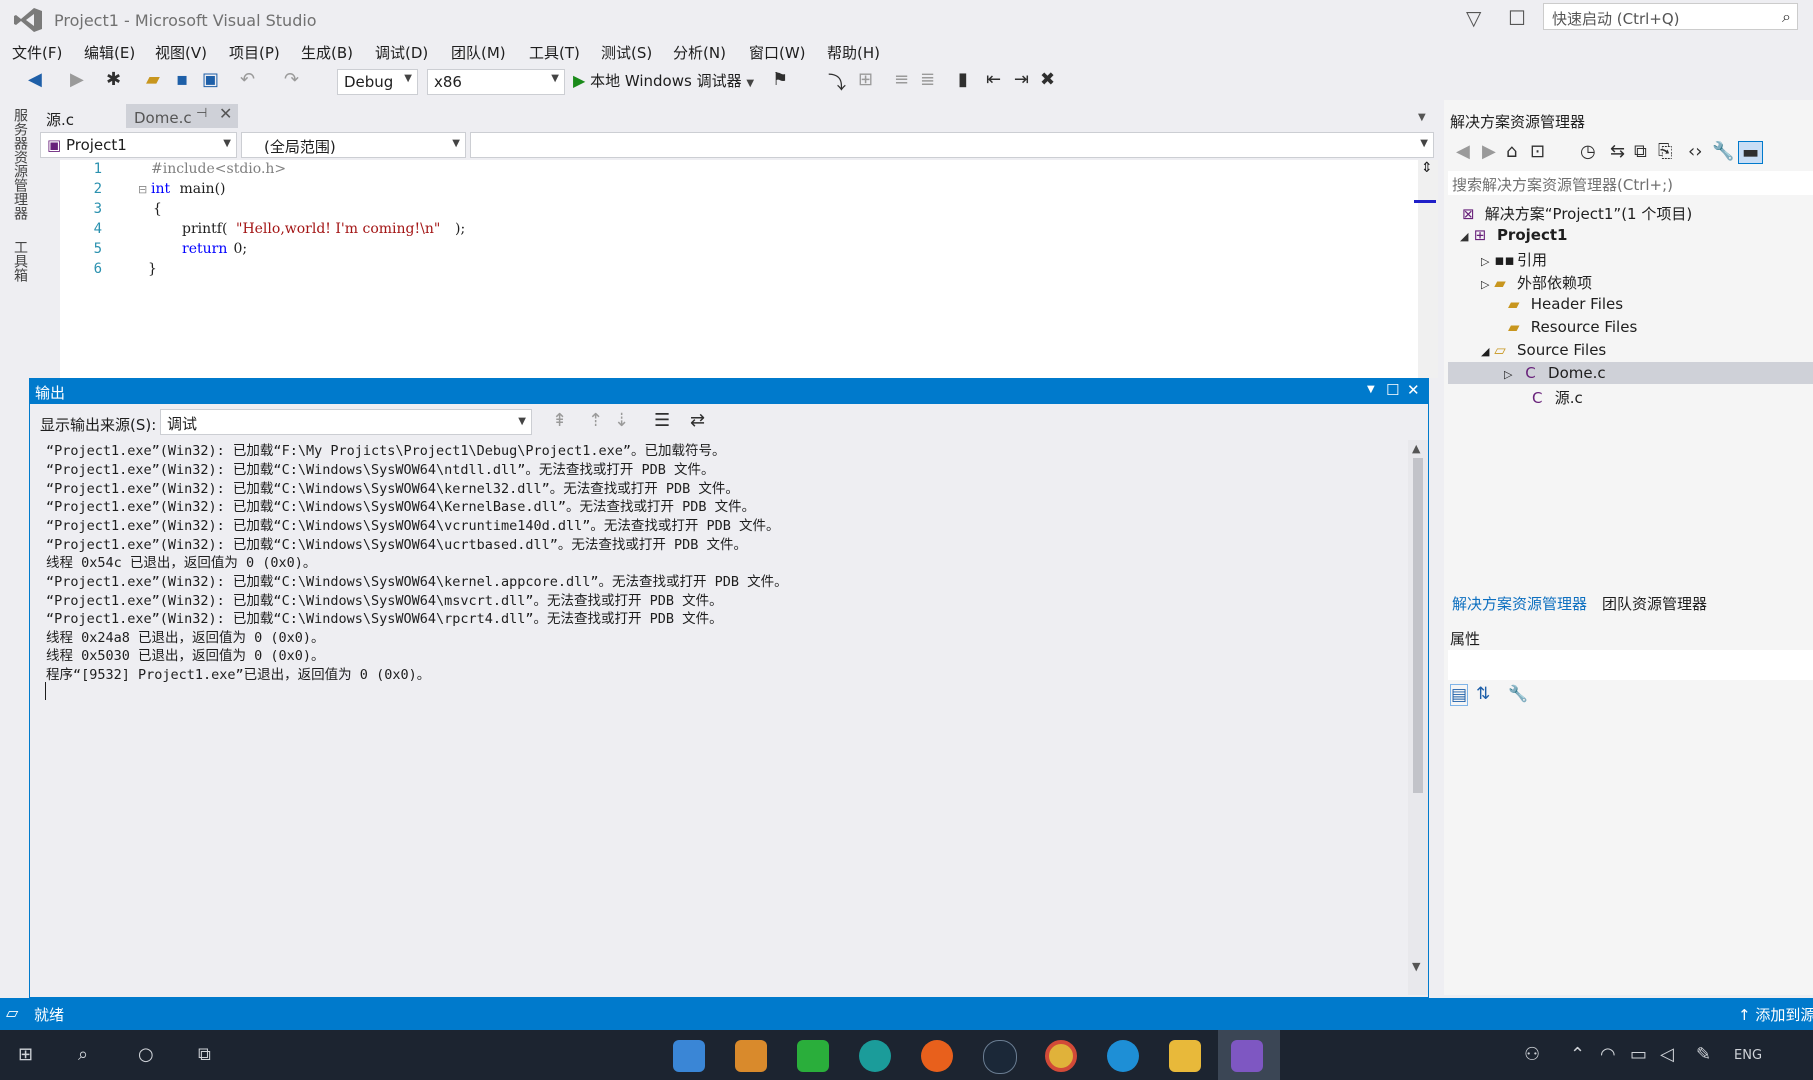  Describe the element at coordinates (751, 1056) in the screenshot. I see `taskbar-store-icon` at that location.